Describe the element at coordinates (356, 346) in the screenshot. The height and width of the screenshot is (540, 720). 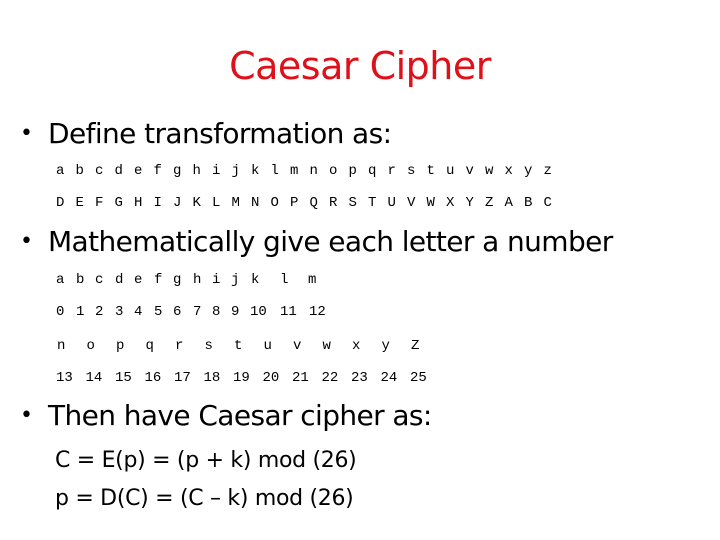
I see `letter: x` at that location.